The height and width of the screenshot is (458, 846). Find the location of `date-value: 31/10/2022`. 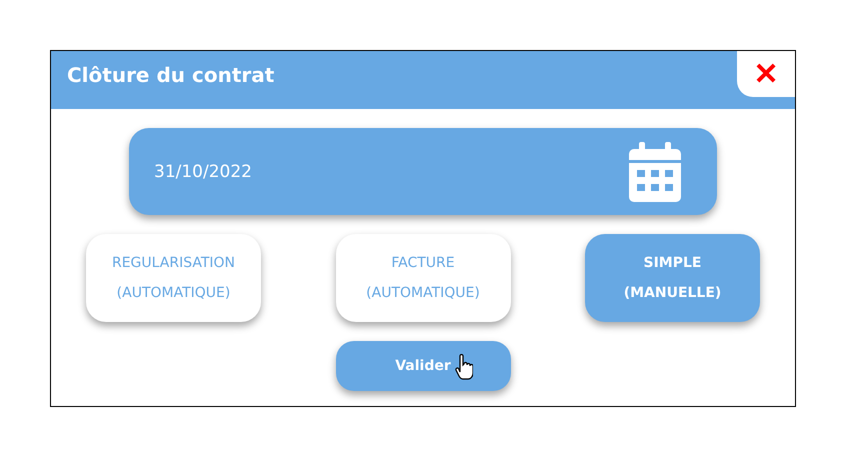

date-value: 31/10/2022 is located at coordinates (203, 172).